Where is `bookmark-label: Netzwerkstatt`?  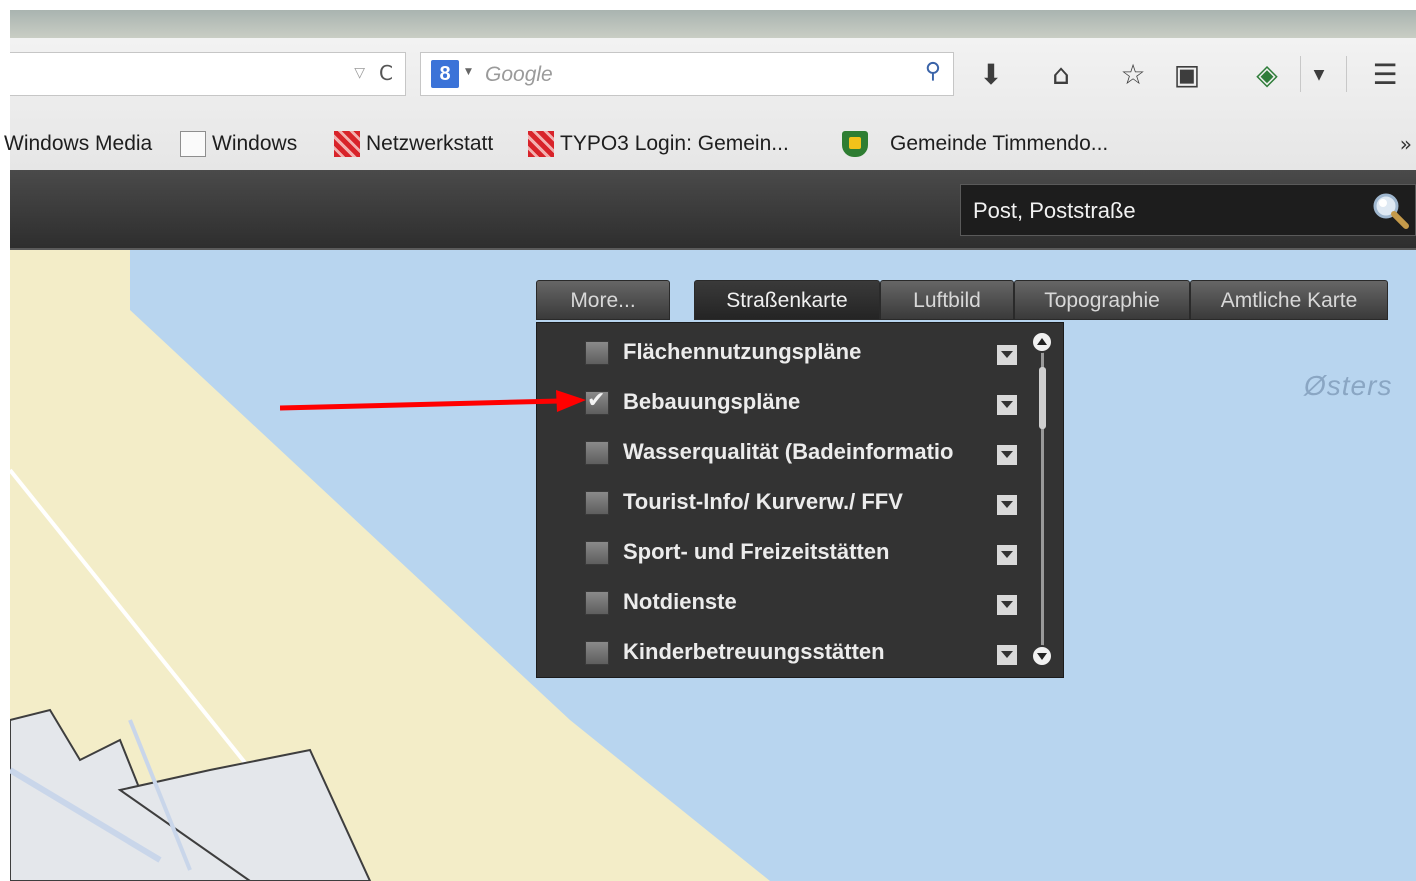 bookmark-label: Netzwerkstatt is located at coordinates (430, 143).